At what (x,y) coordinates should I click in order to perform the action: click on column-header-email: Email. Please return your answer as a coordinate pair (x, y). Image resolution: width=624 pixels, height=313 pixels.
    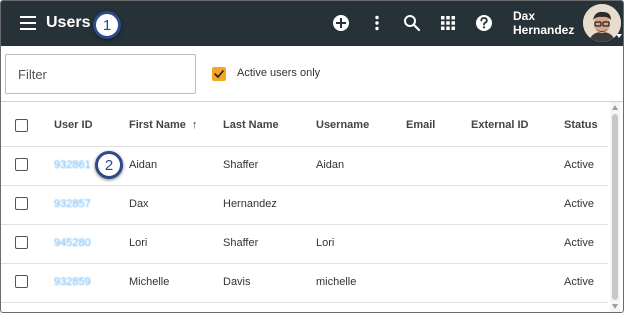
    Looking at the image, I should click on (420, 125).